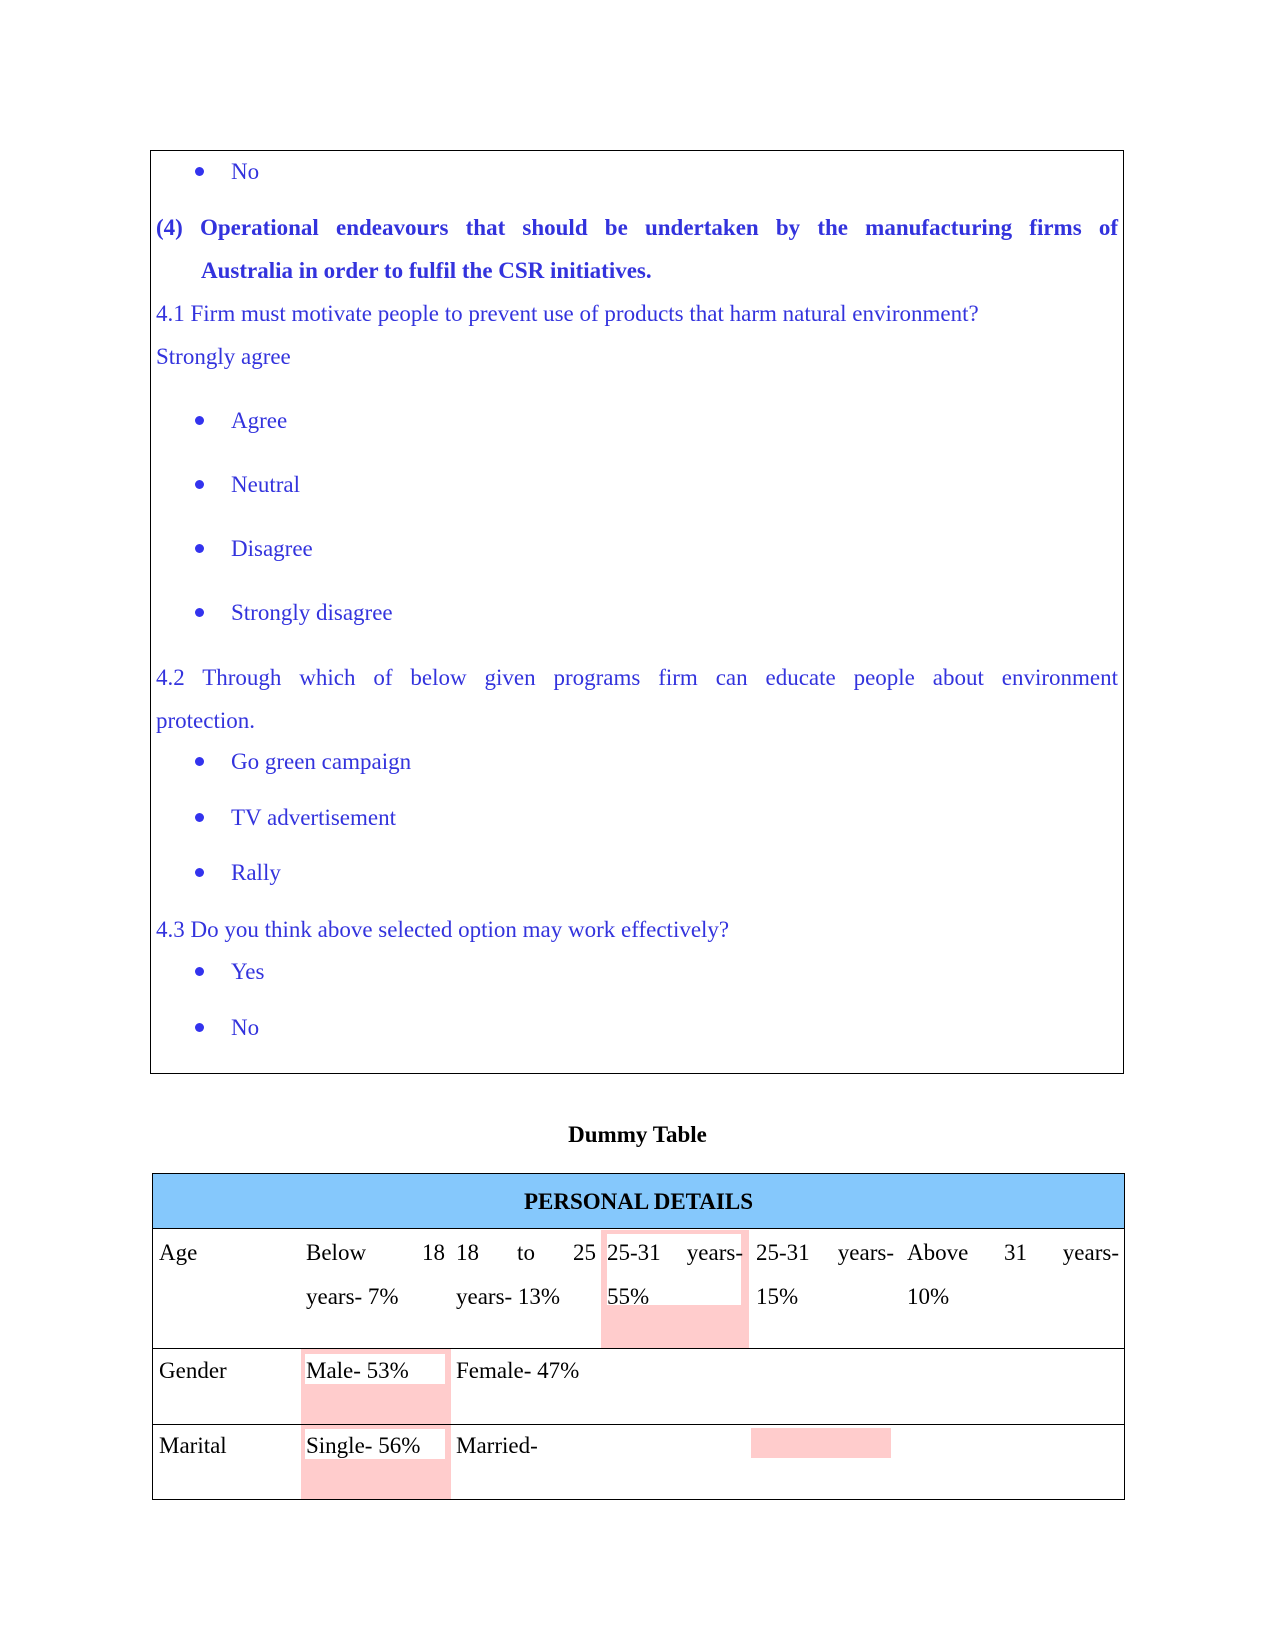 The width and height of the screenshot is (1275, 1650). I want to click on option-agree: Agree, so click(259, 420).